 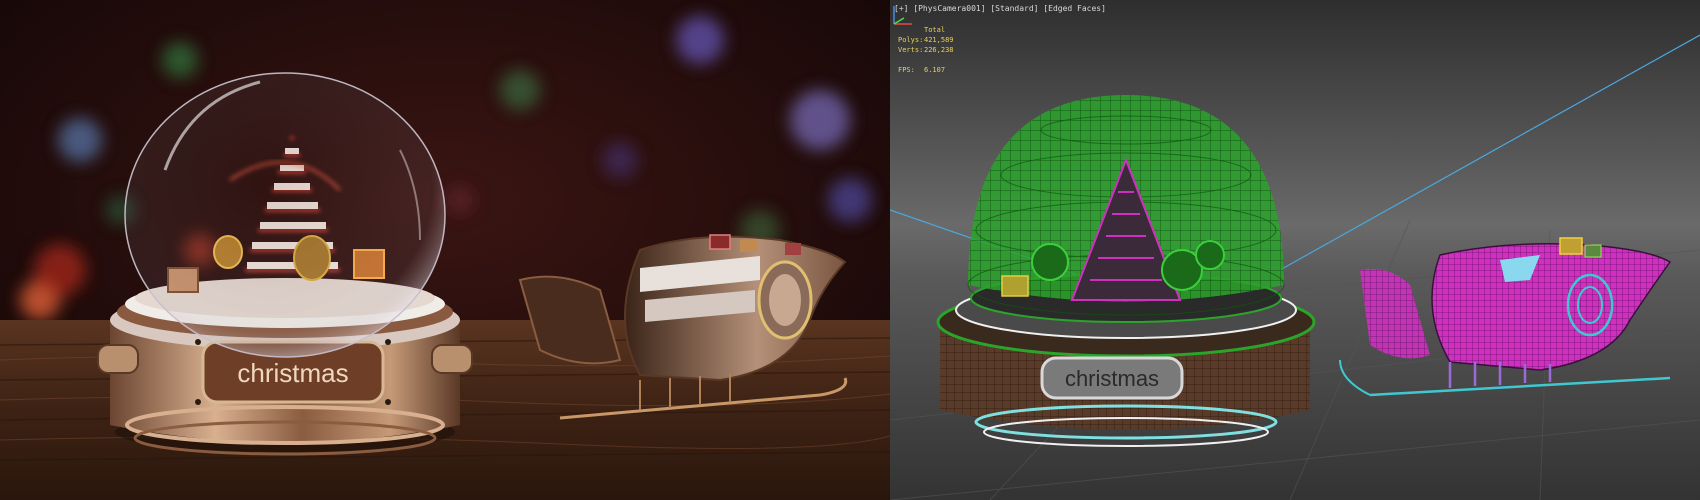 What do you see at coordinates (285, 215) in the screenshot?
I see `glass-dome` at bounding box center [285, 215].